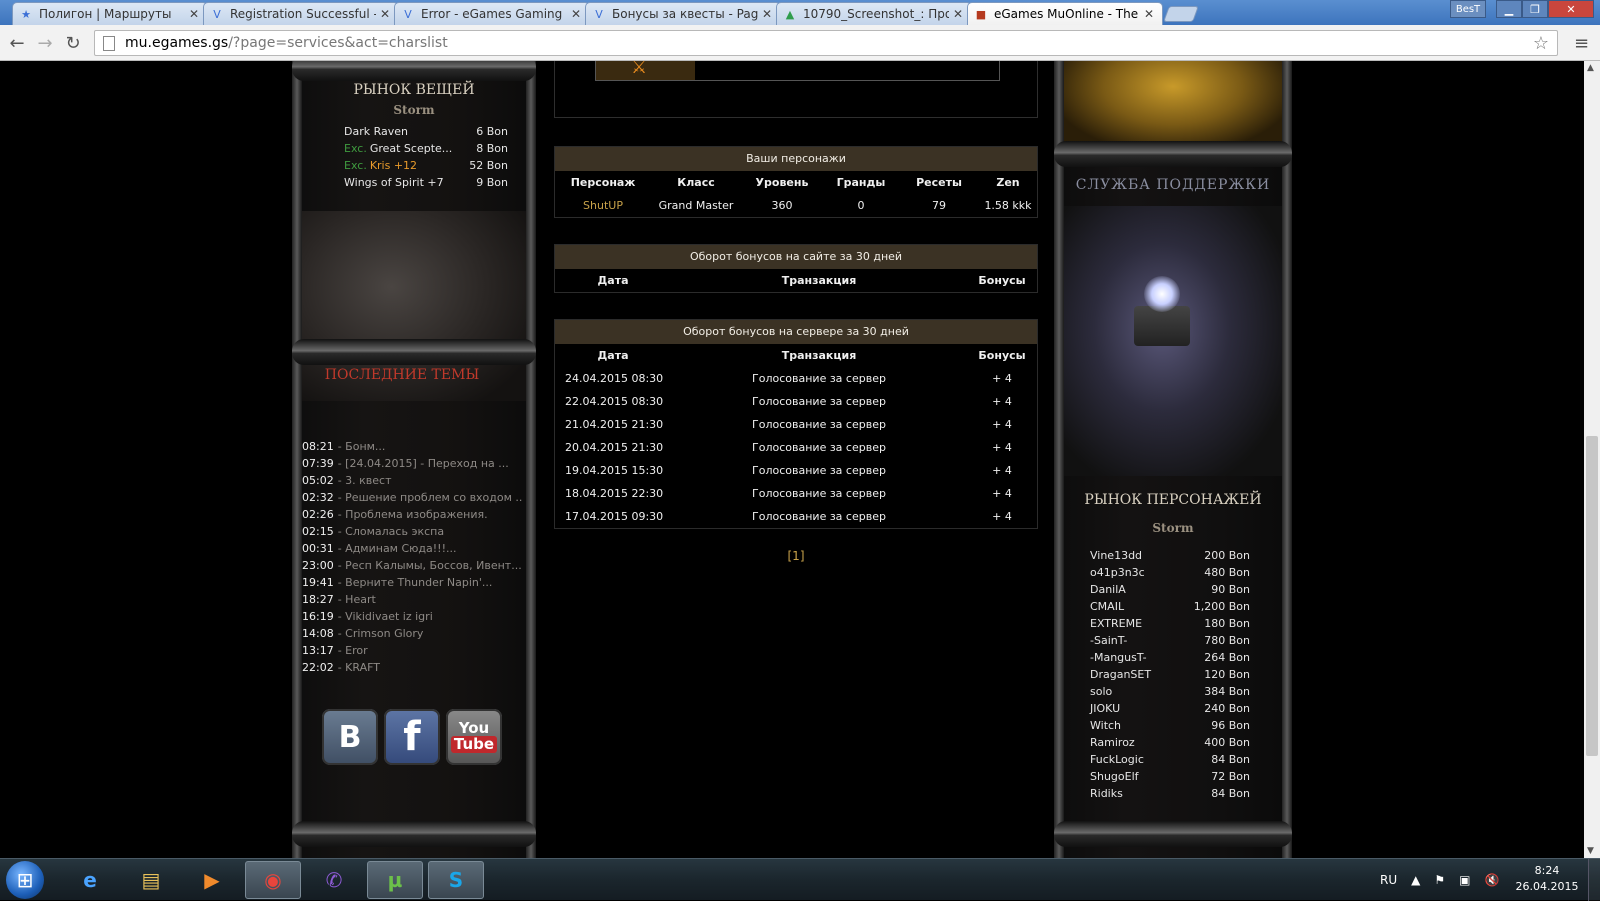 This screenshot has height=901, width=1600. Describe the element at coordinates (603, 205) in the screenshot. I see `character-name-link: ShutUP` at that location.